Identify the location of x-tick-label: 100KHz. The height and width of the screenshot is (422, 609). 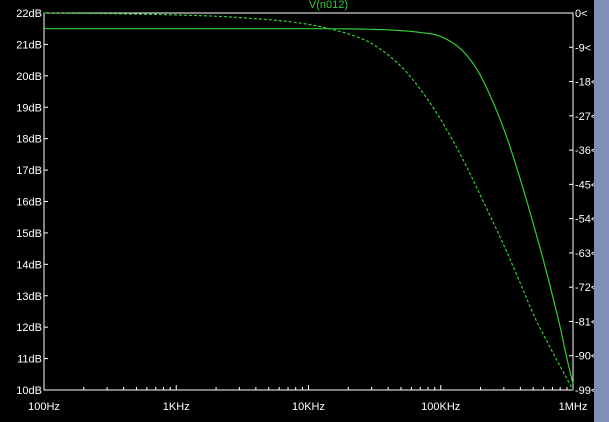
(440, 407).